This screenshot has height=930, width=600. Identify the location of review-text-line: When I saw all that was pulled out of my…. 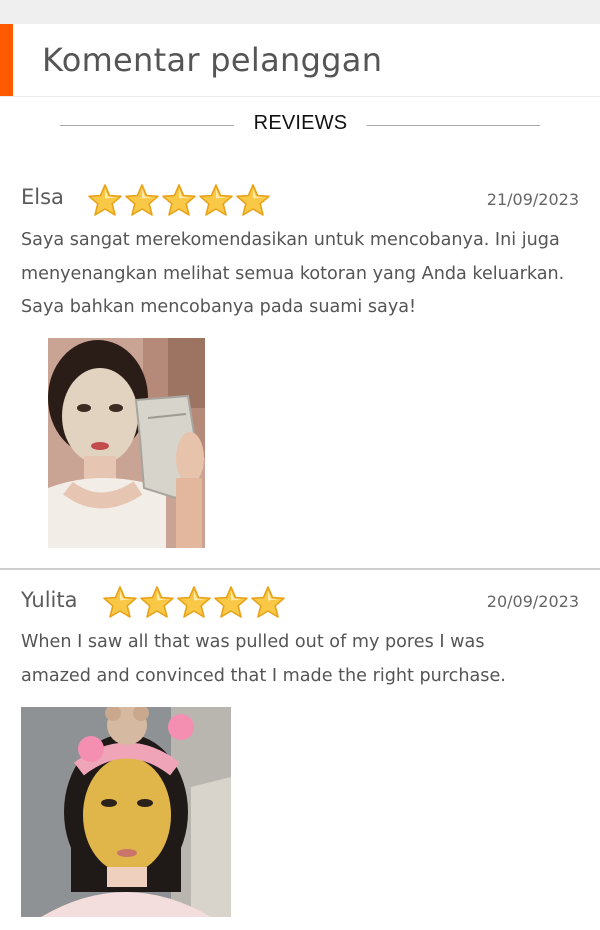
(253, 642).